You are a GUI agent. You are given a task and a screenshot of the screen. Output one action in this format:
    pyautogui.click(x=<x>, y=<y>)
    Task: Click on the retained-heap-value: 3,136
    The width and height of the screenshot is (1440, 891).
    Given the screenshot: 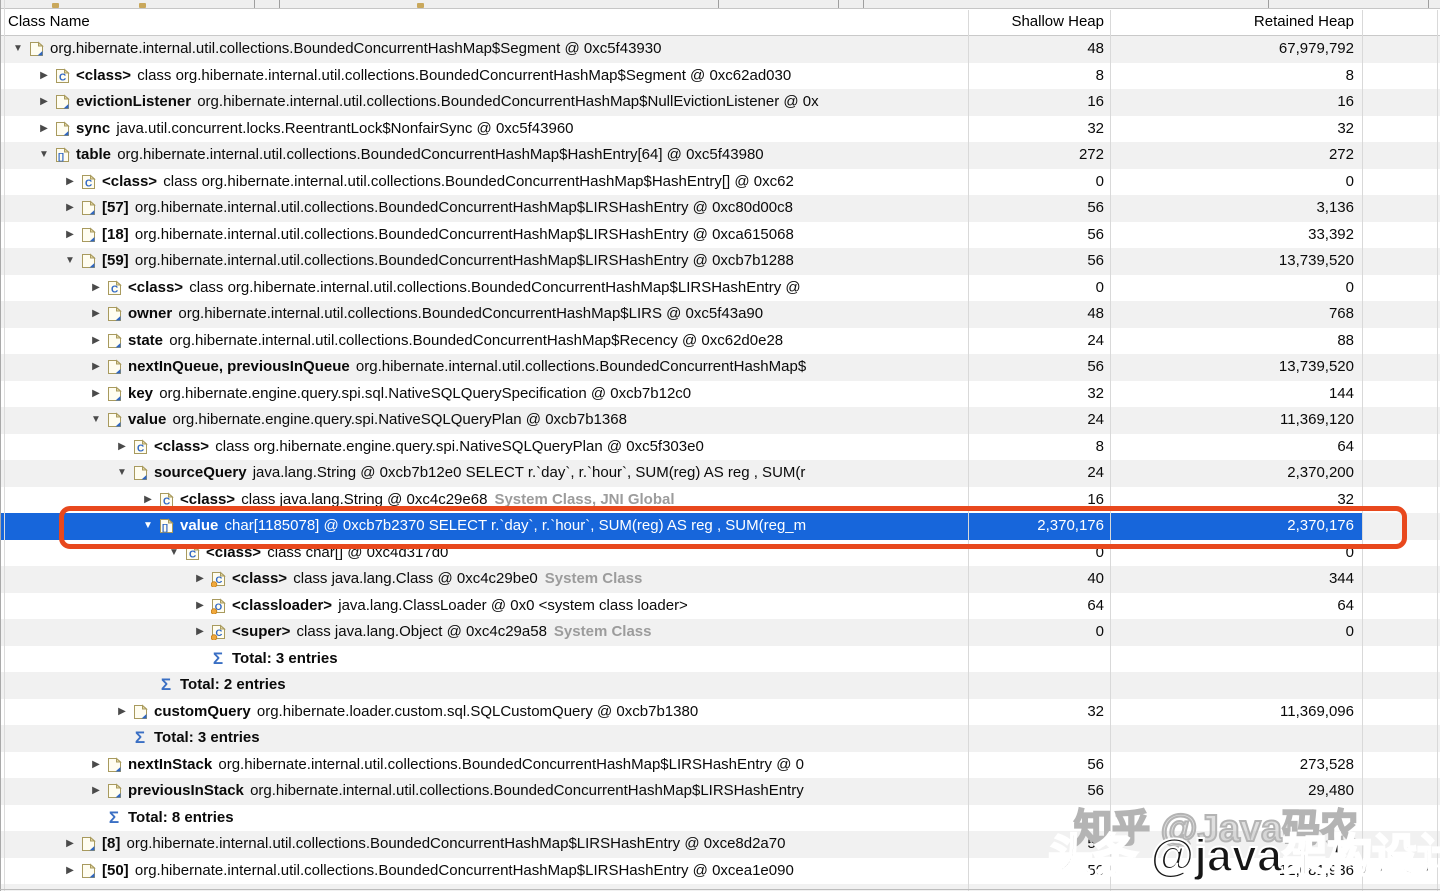 What is the action you would take?
    pyautogui.click(x=1335, y=207)
    